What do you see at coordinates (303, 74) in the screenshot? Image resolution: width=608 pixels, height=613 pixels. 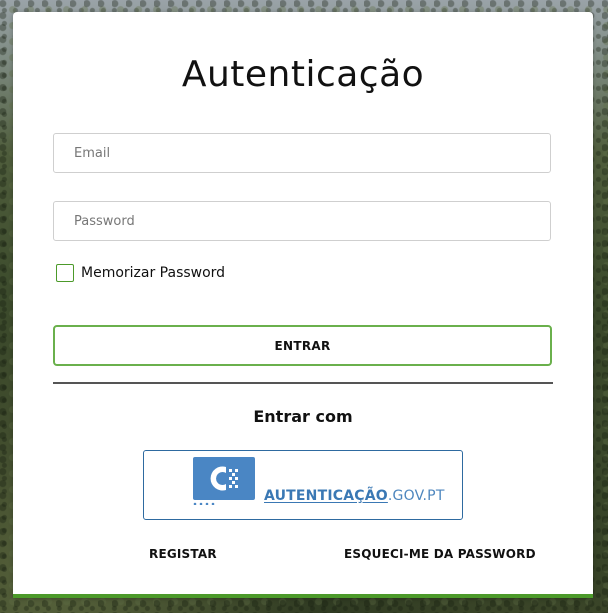 I see `page-title: Autenticação` at bounding box center [303, 74].